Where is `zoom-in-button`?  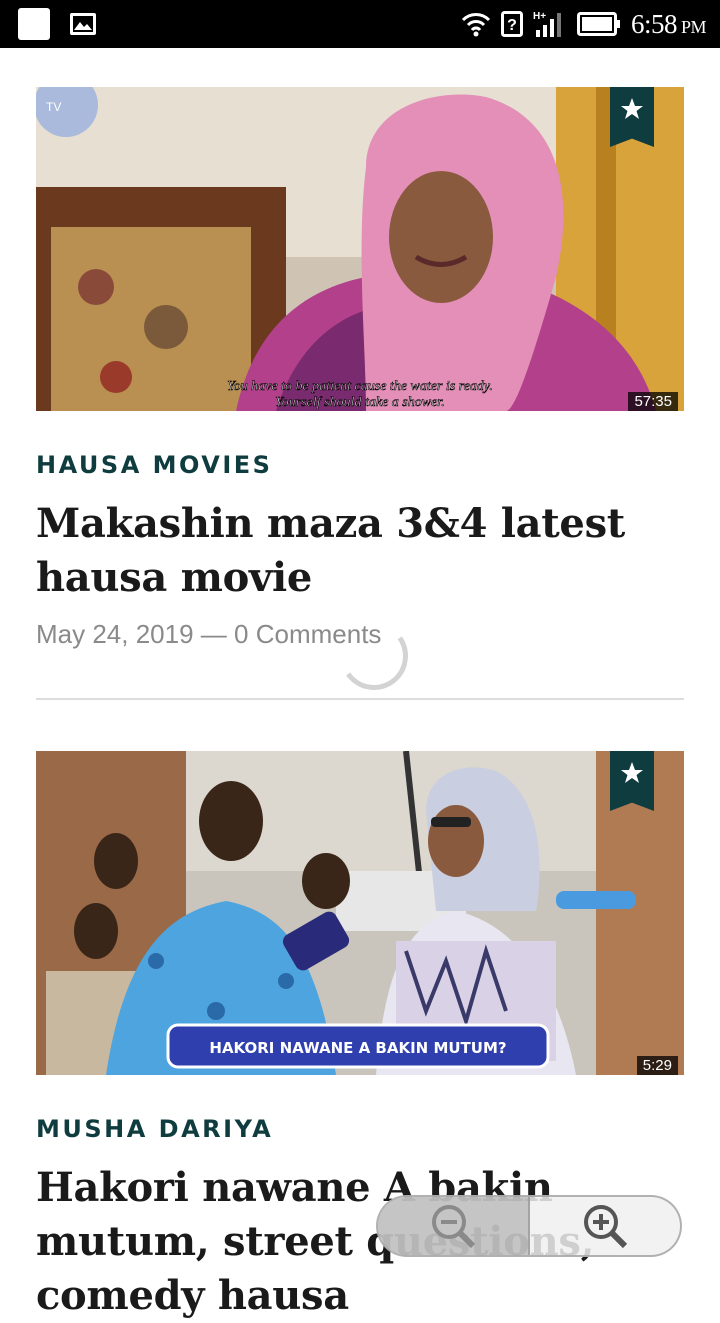 zoom-in-button is located at coordinates (605, 1226).